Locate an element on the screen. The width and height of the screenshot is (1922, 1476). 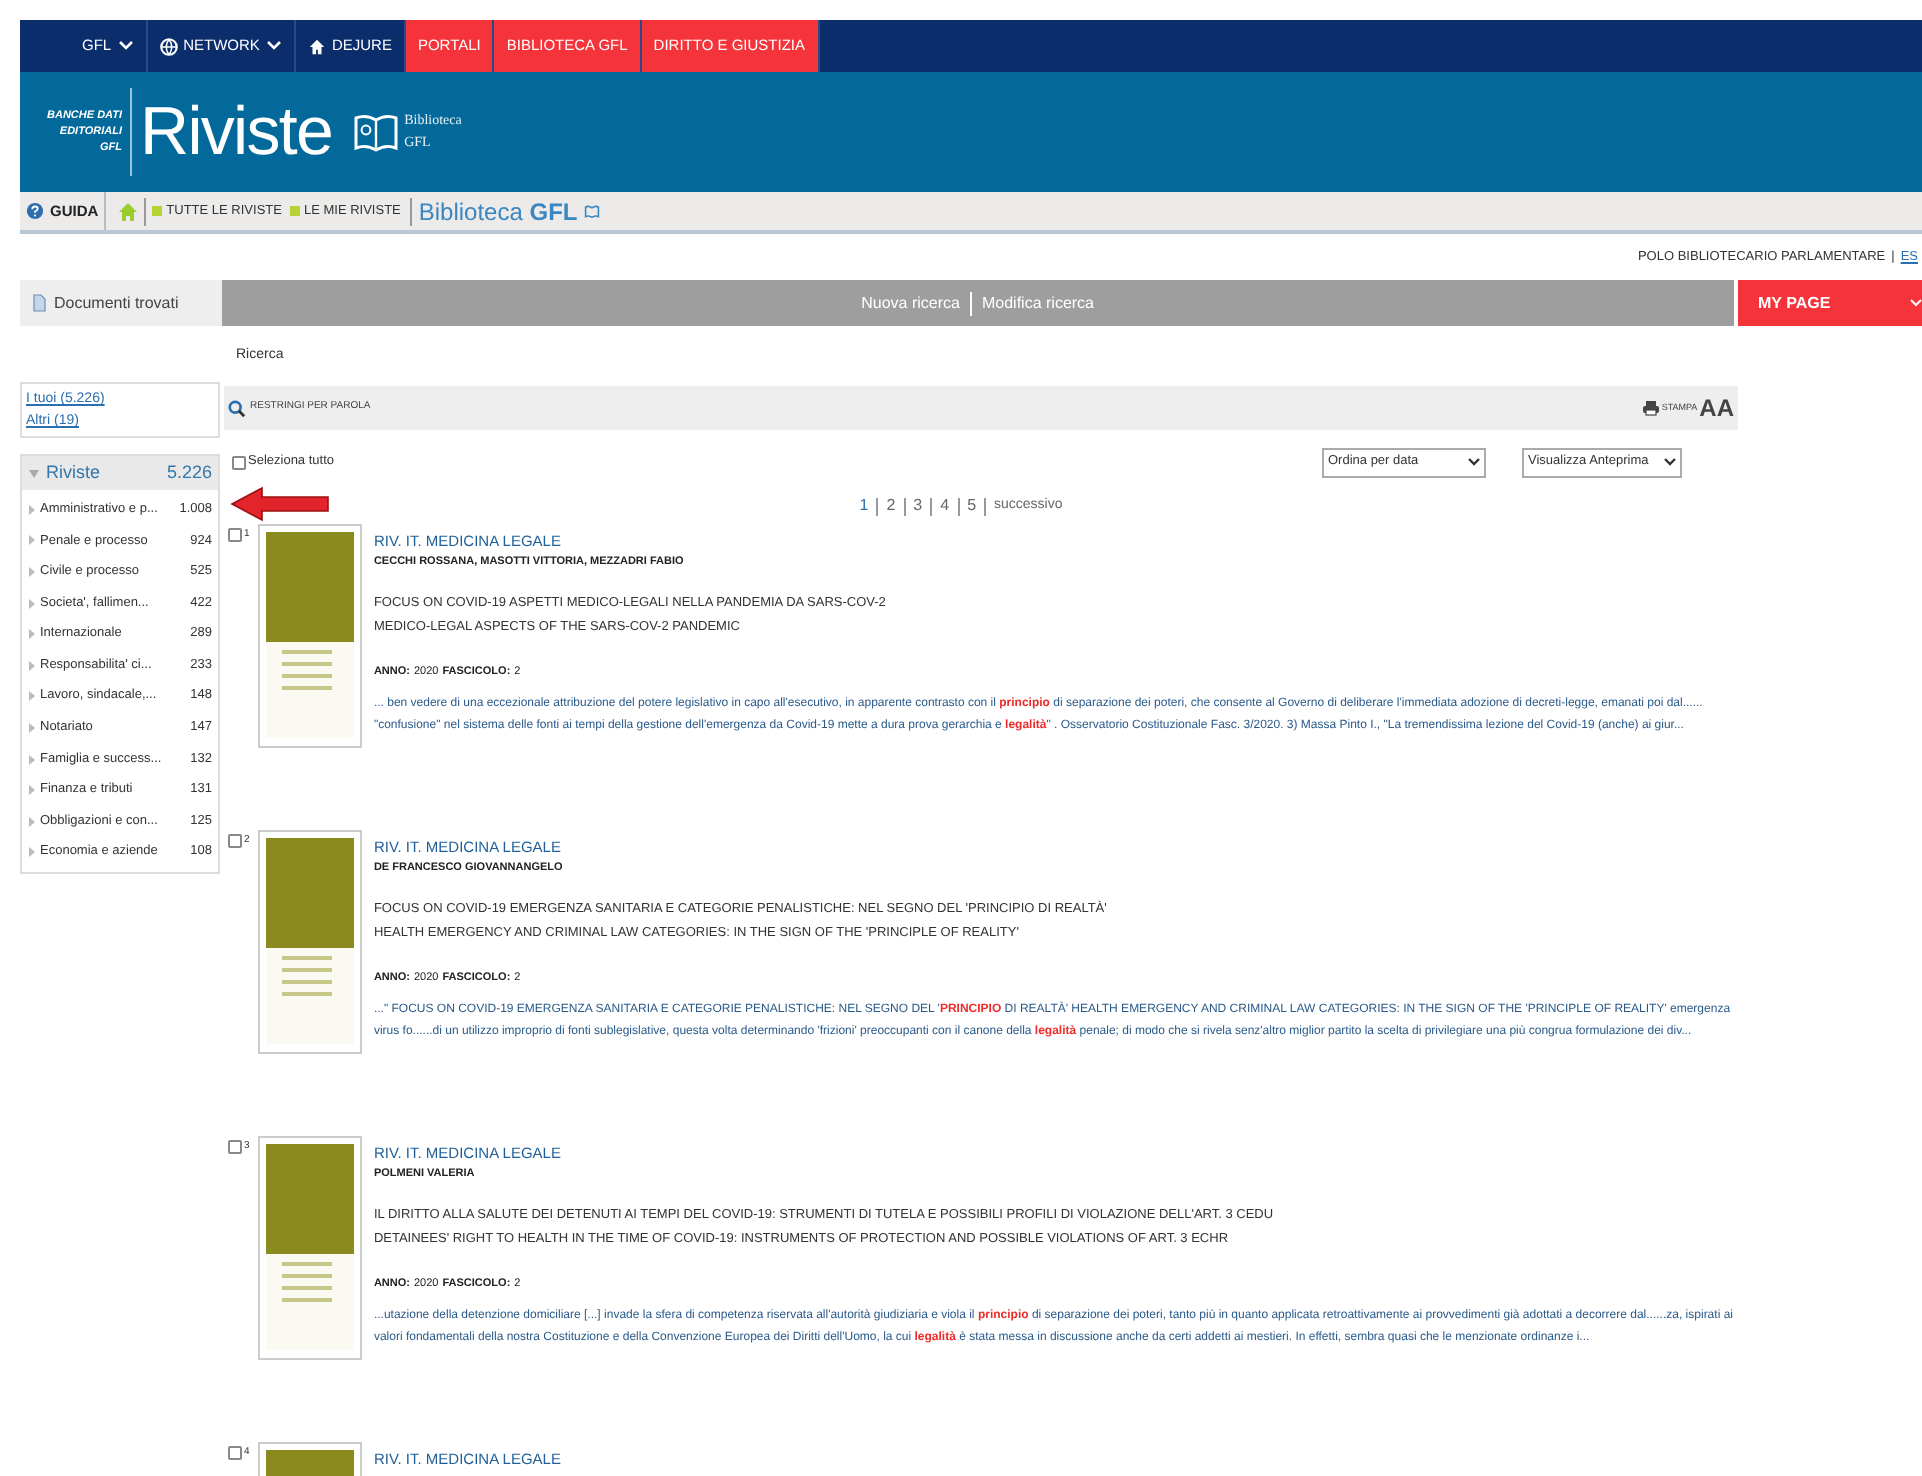
page-link: 2 is located at coordinates (891, 506).